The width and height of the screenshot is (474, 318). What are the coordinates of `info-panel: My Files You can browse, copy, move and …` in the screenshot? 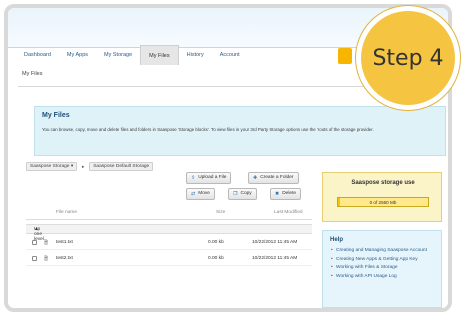 It's located at (240, 131).